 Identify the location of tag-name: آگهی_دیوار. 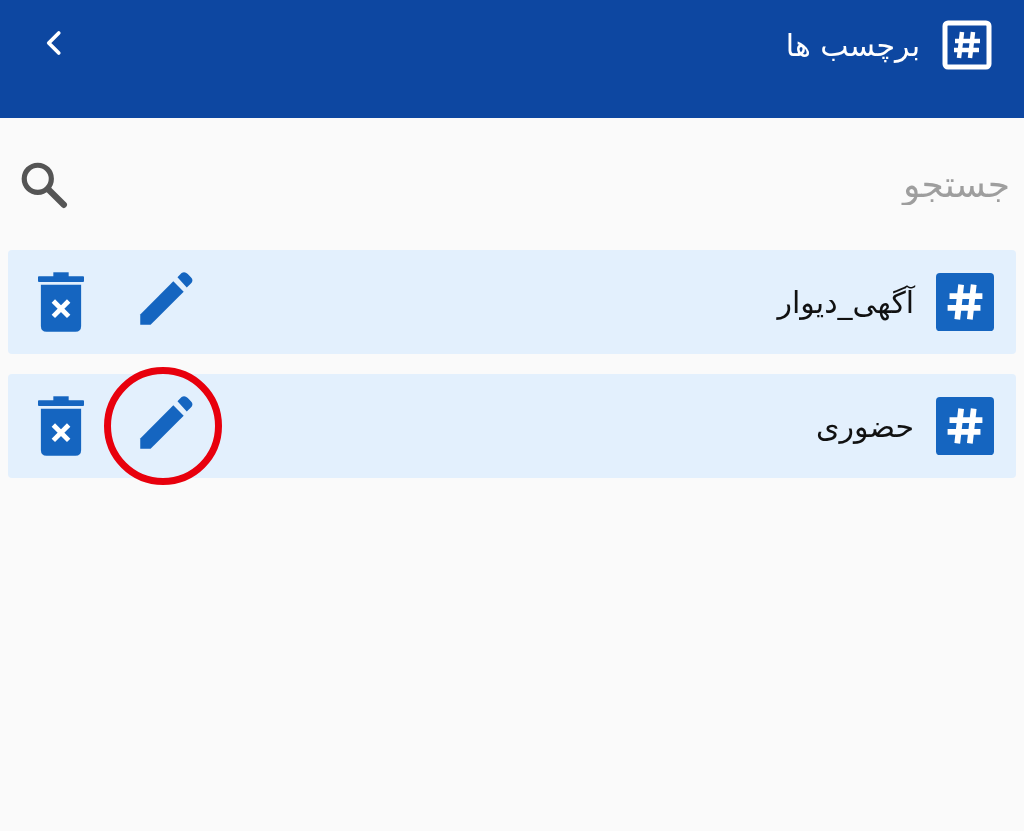
(845, 302).